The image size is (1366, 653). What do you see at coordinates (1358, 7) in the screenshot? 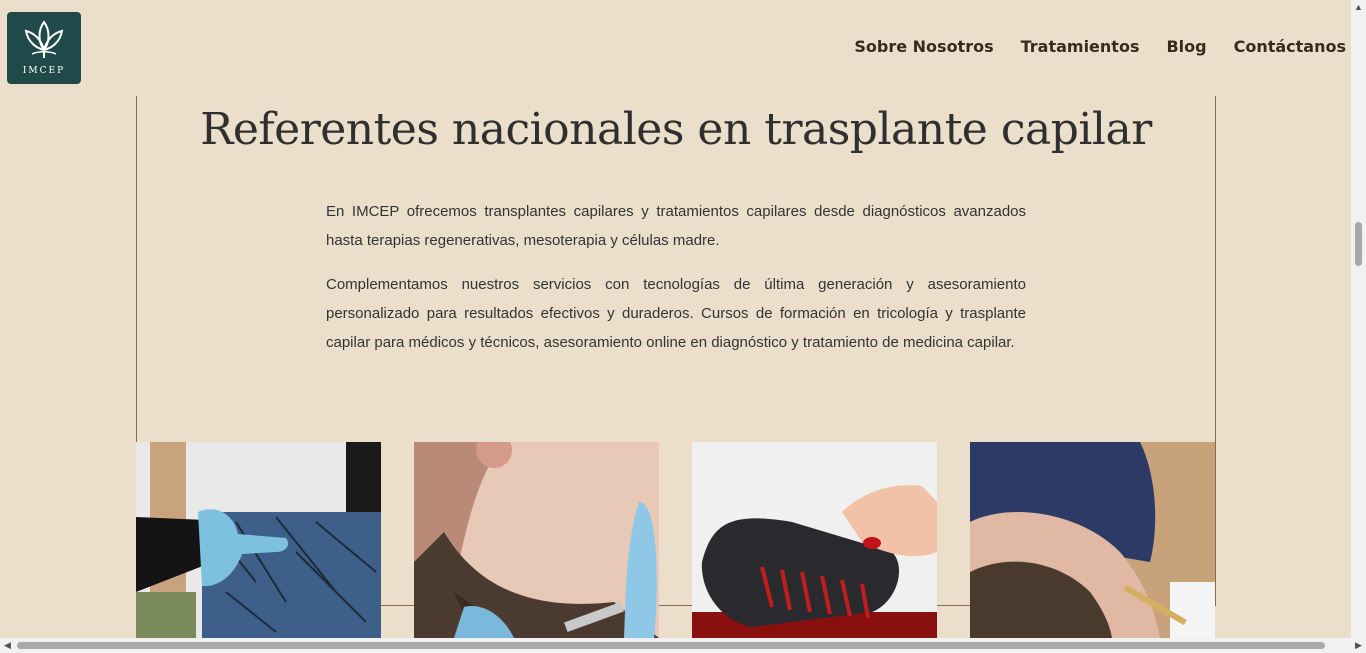
I see `scroll-up-arrow-icon: ▲` at bounding box center [1358, 7].